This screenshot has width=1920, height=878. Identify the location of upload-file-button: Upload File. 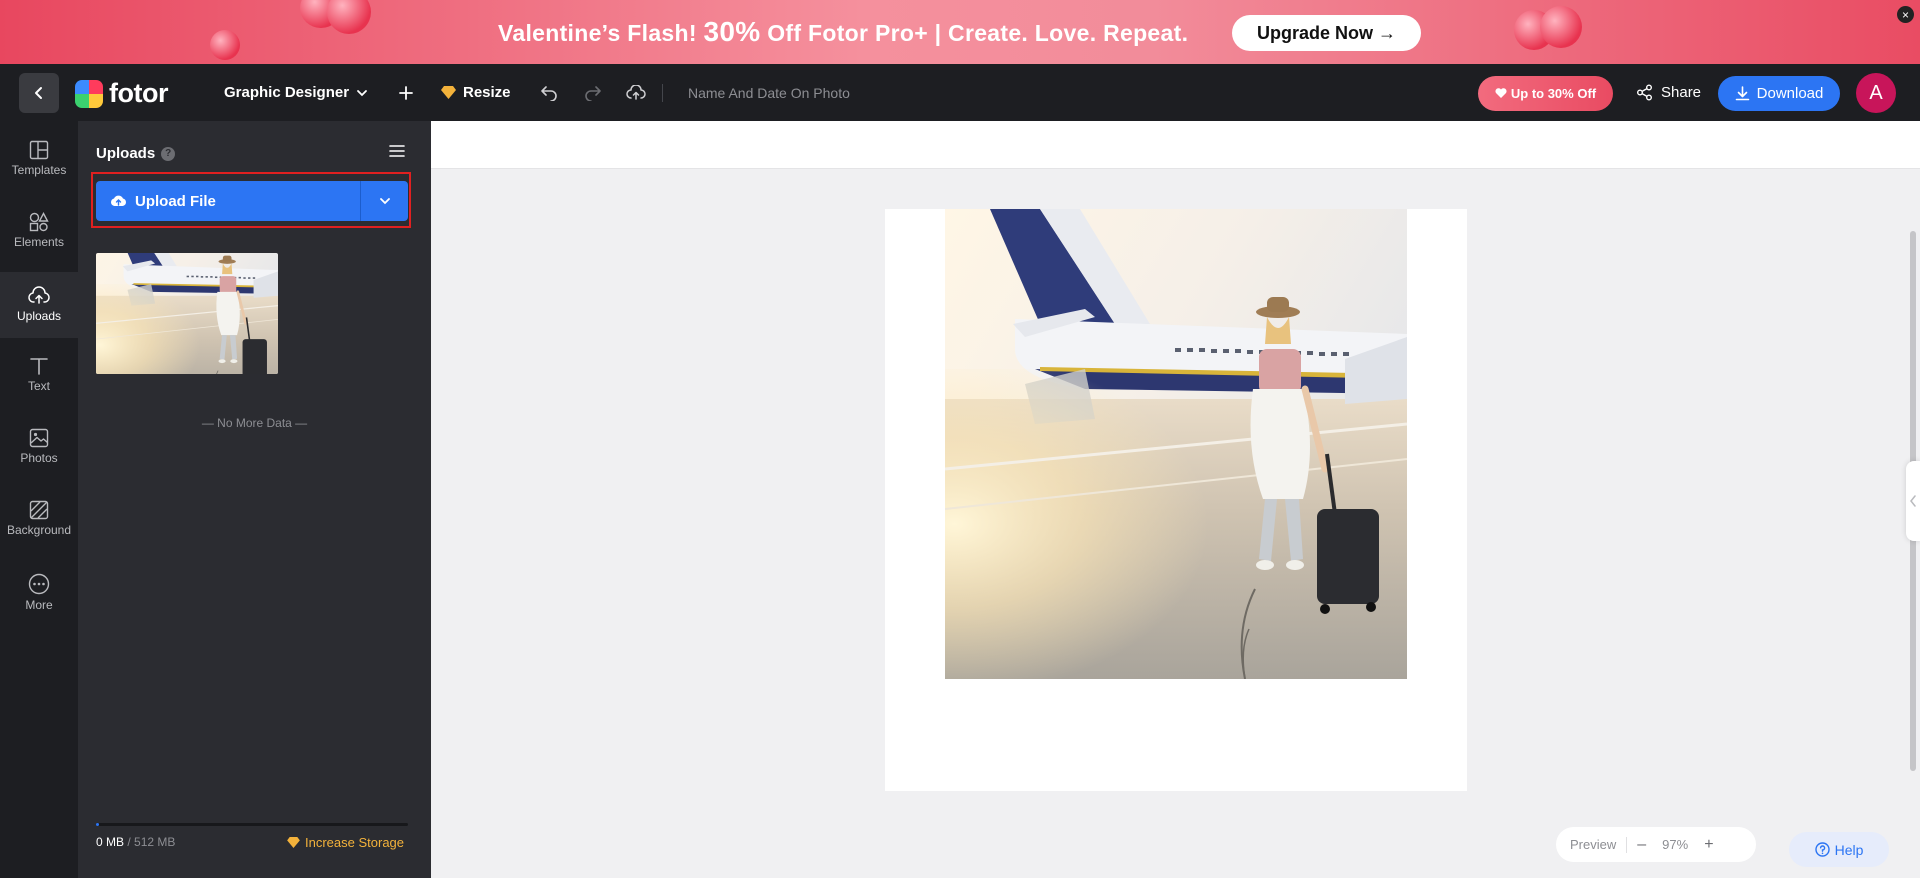
(228, 201).